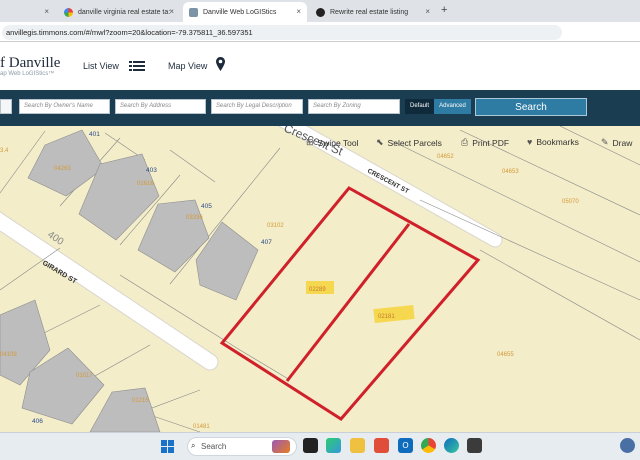 This screenshot has height=460, width=640. Describe the element at coordinates (414, 142) in the screenshot. I see `select-parcels-label: Select Parcels` at that location.